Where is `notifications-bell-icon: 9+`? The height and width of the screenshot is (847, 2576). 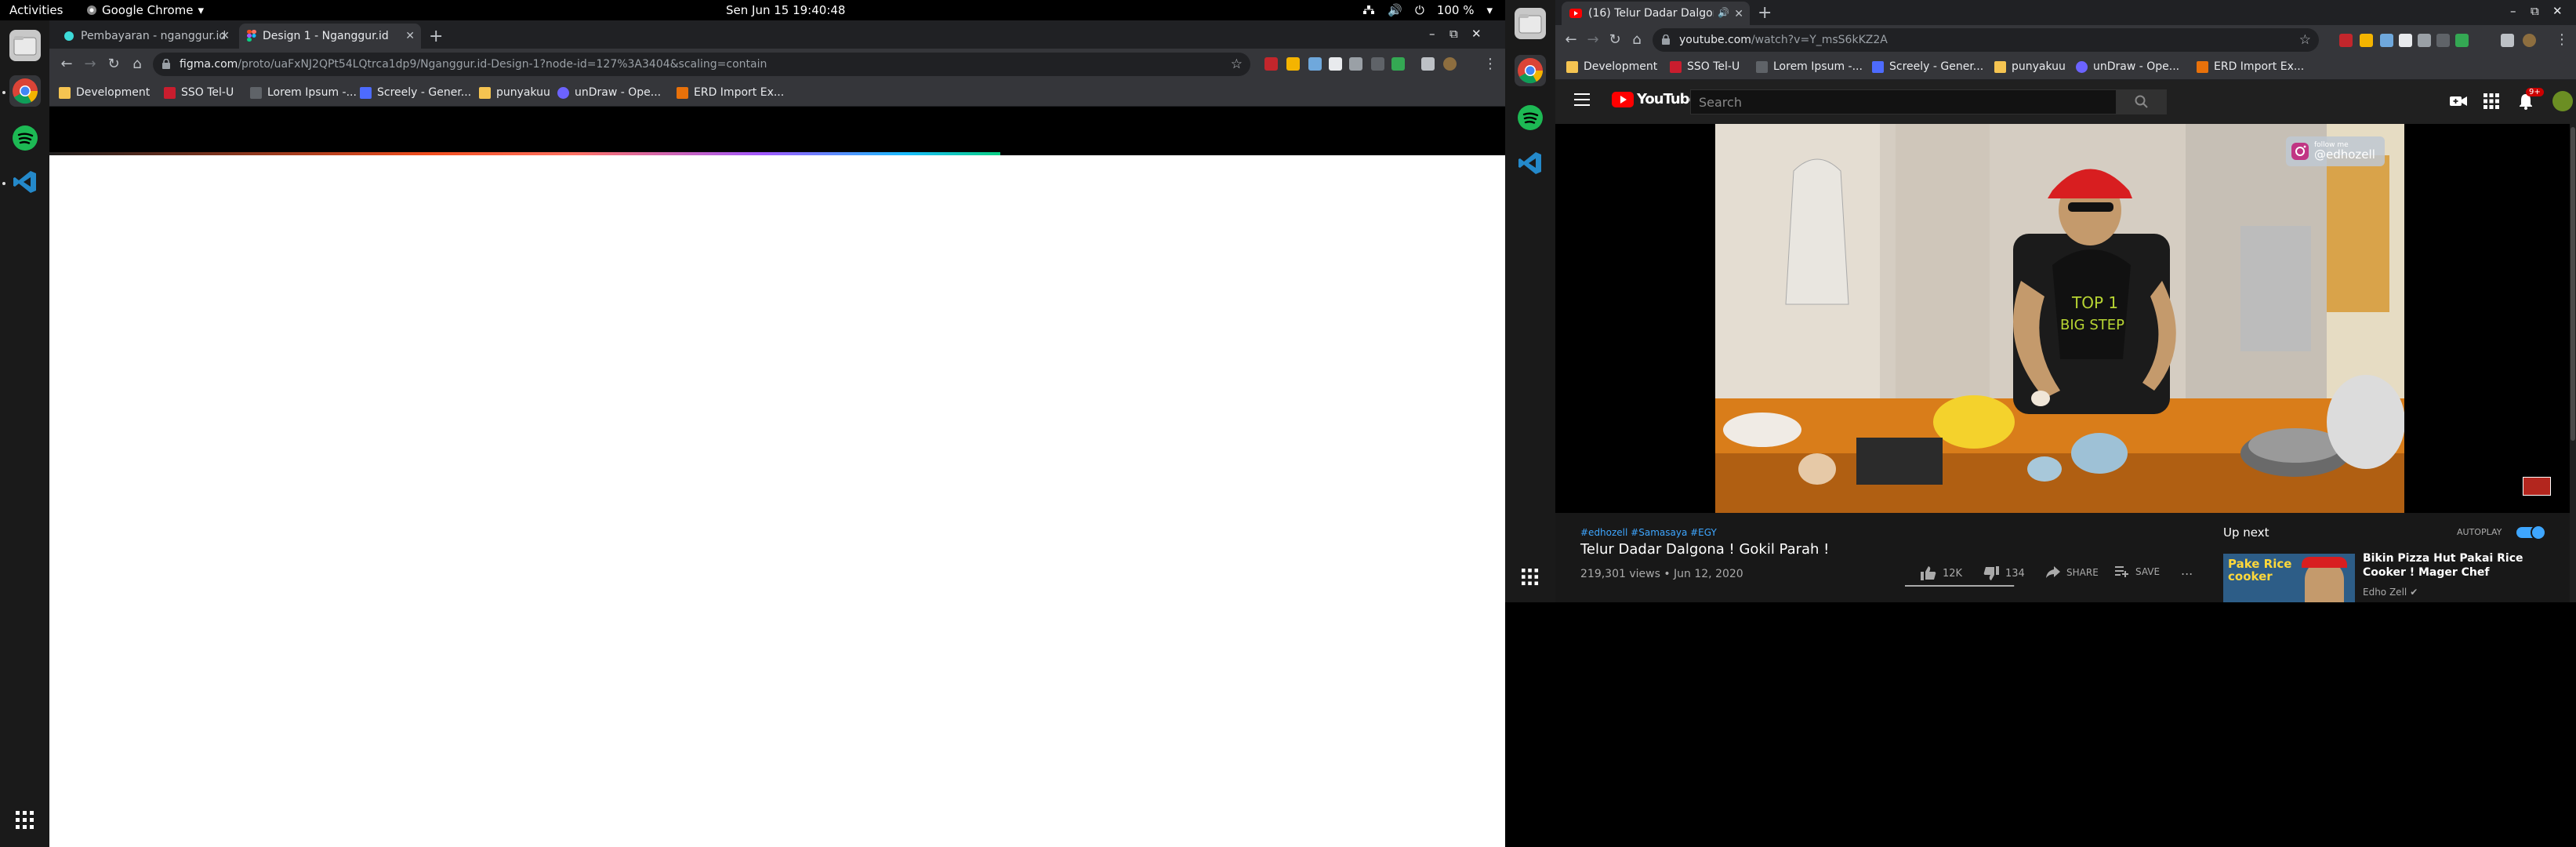 notifications-bell-icon: 9+ is located at coordinates (2531, 99).